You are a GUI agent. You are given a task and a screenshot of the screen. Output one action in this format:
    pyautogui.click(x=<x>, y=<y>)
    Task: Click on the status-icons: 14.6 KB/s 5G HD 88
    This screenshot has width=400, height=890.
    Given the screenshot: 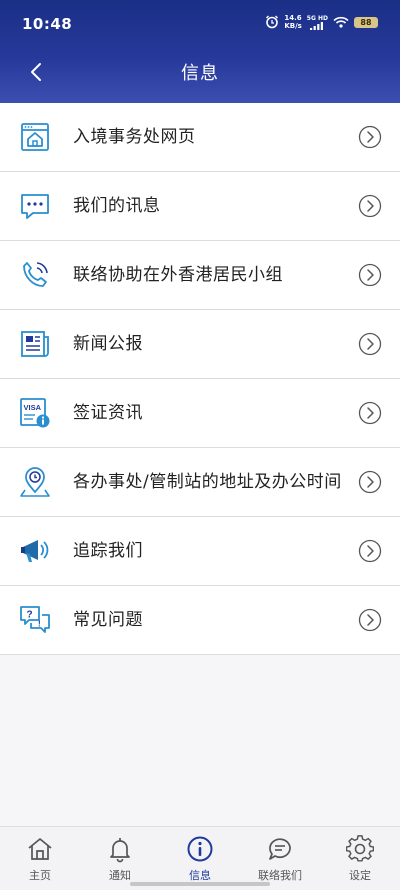 What is the action you would take?
    pyautogui.click(x=321, y=22)
    